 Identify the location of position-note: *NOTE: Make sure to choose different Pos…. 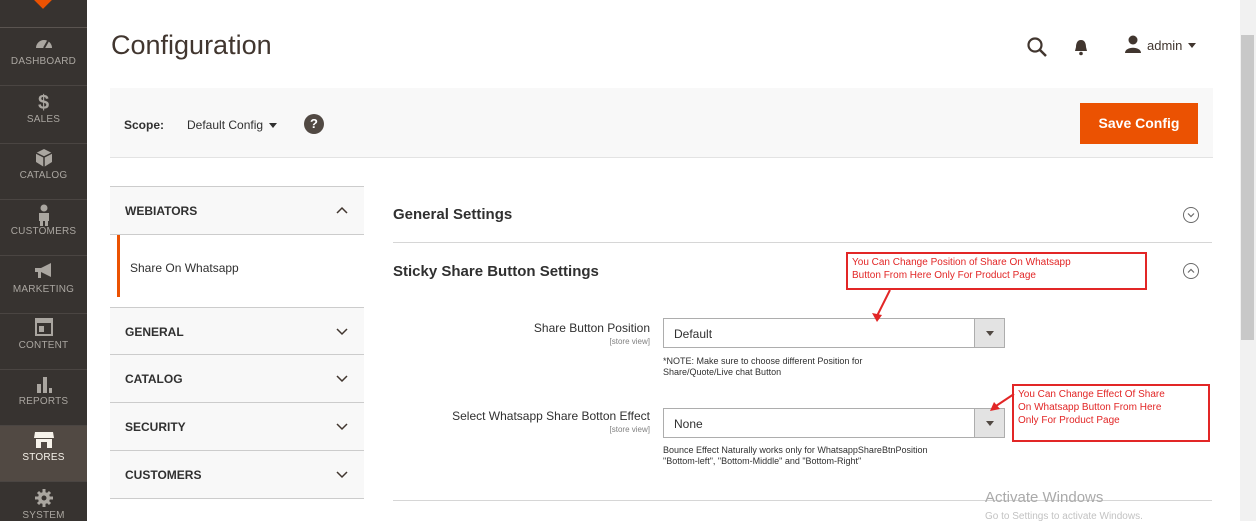
(763, 366).